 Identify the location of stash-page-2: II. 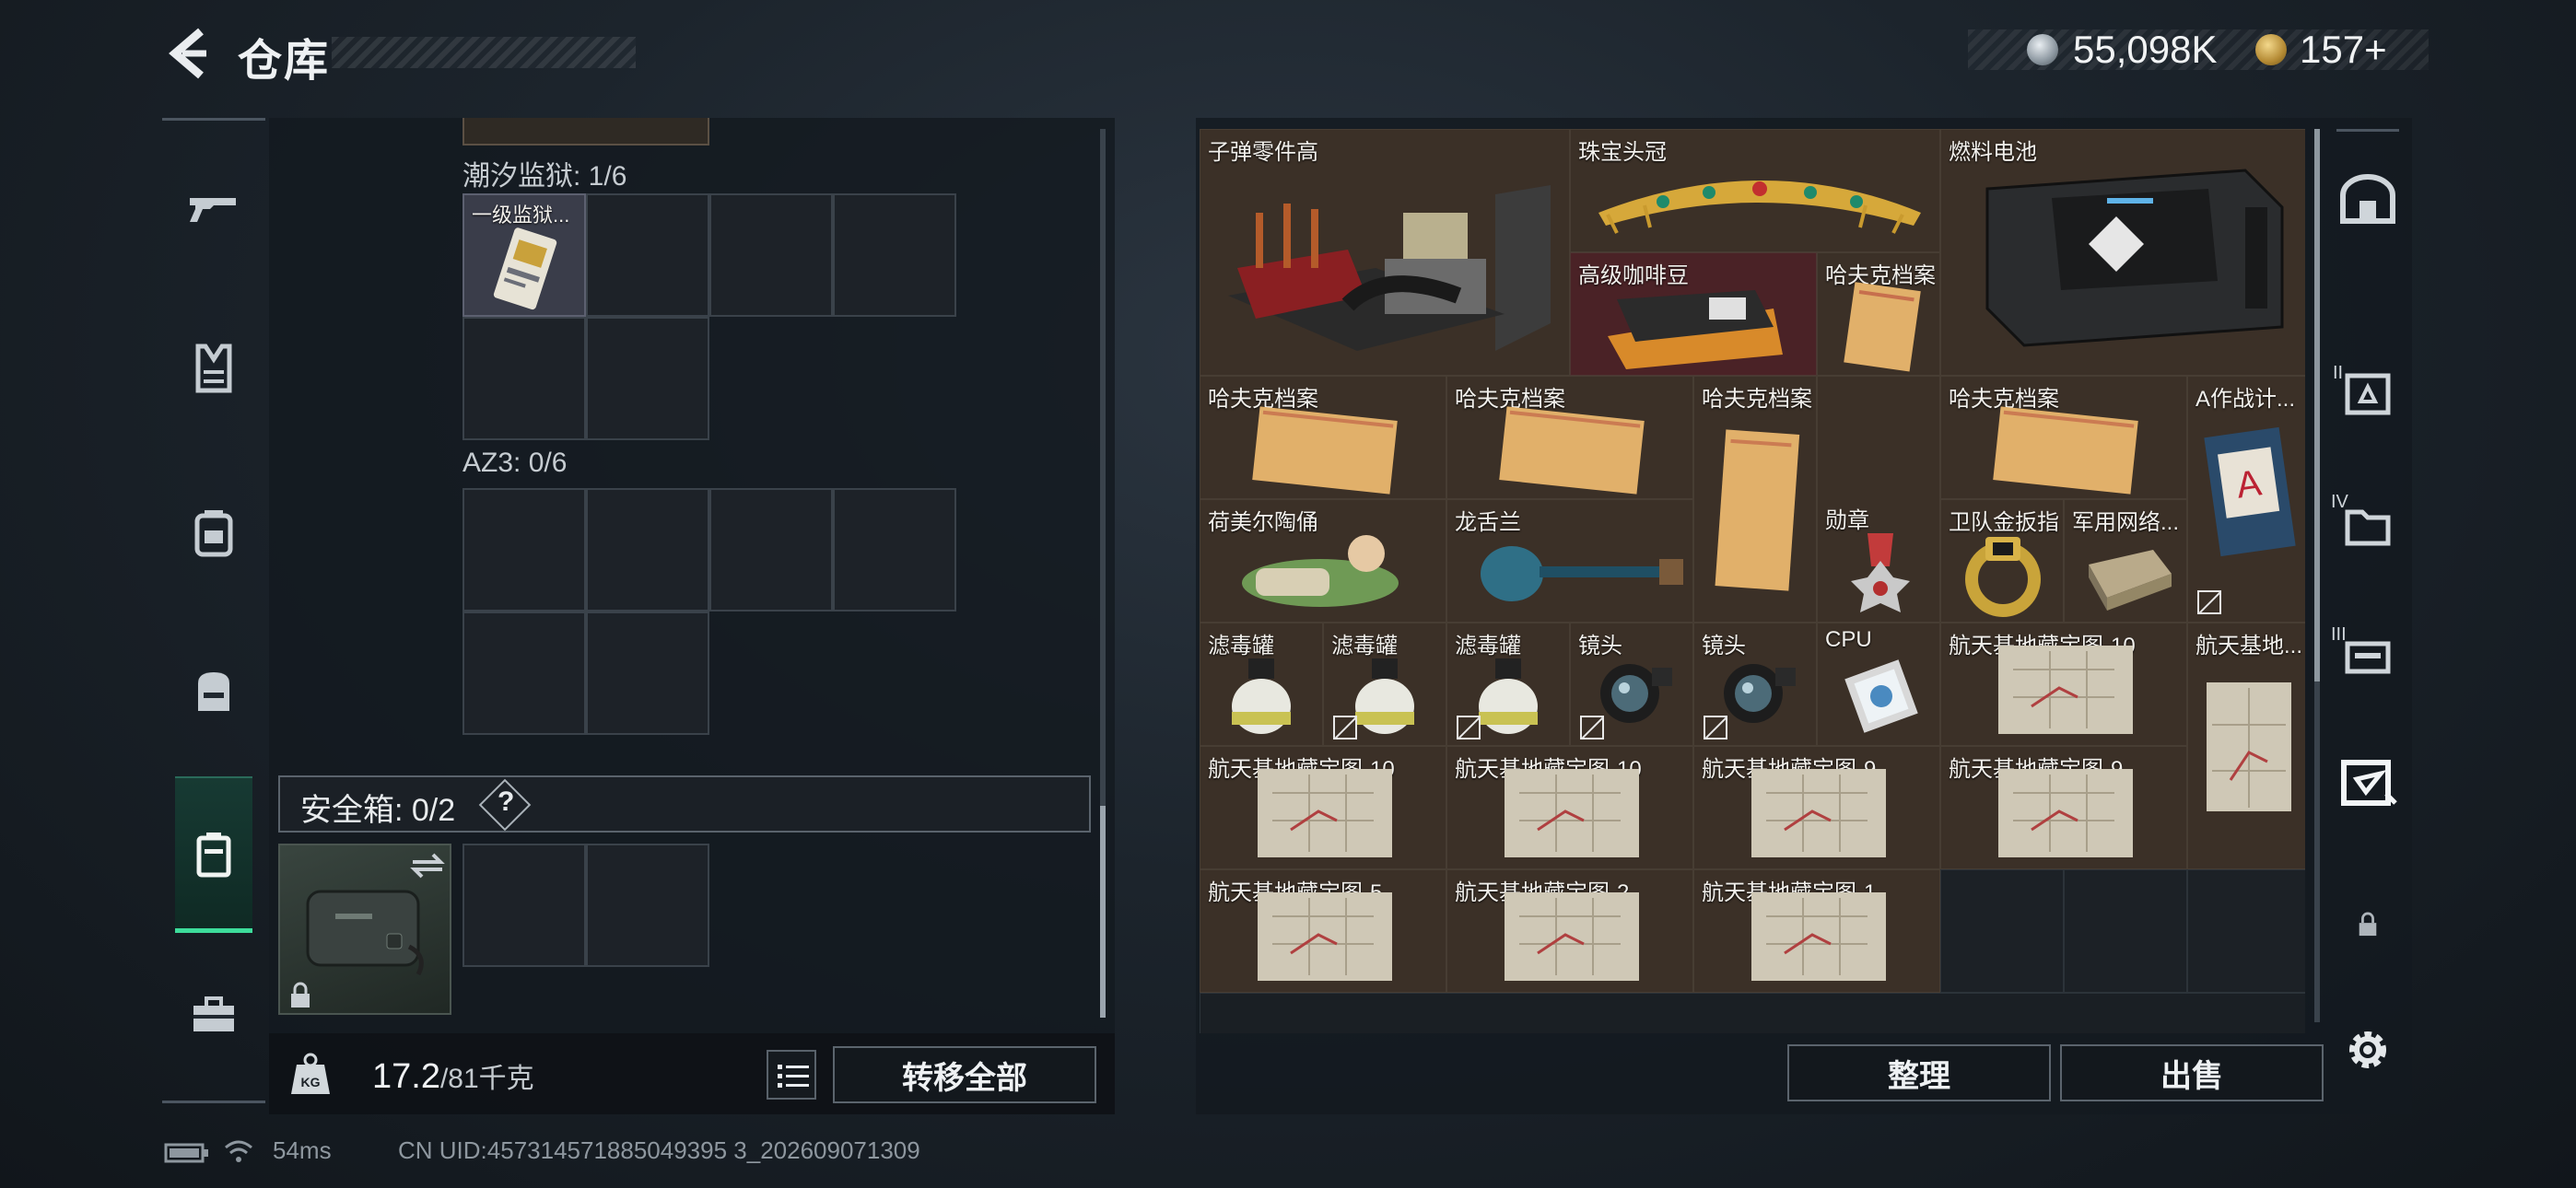
(2368, 394).